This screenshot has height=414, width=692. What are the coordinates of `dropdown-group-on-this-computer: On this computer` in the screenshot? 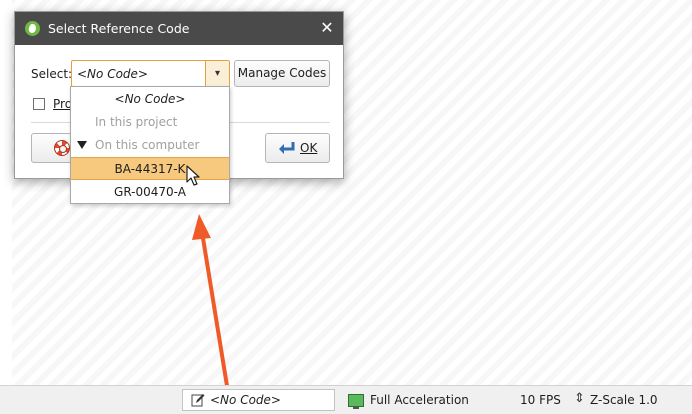 It's located at (150, 145).